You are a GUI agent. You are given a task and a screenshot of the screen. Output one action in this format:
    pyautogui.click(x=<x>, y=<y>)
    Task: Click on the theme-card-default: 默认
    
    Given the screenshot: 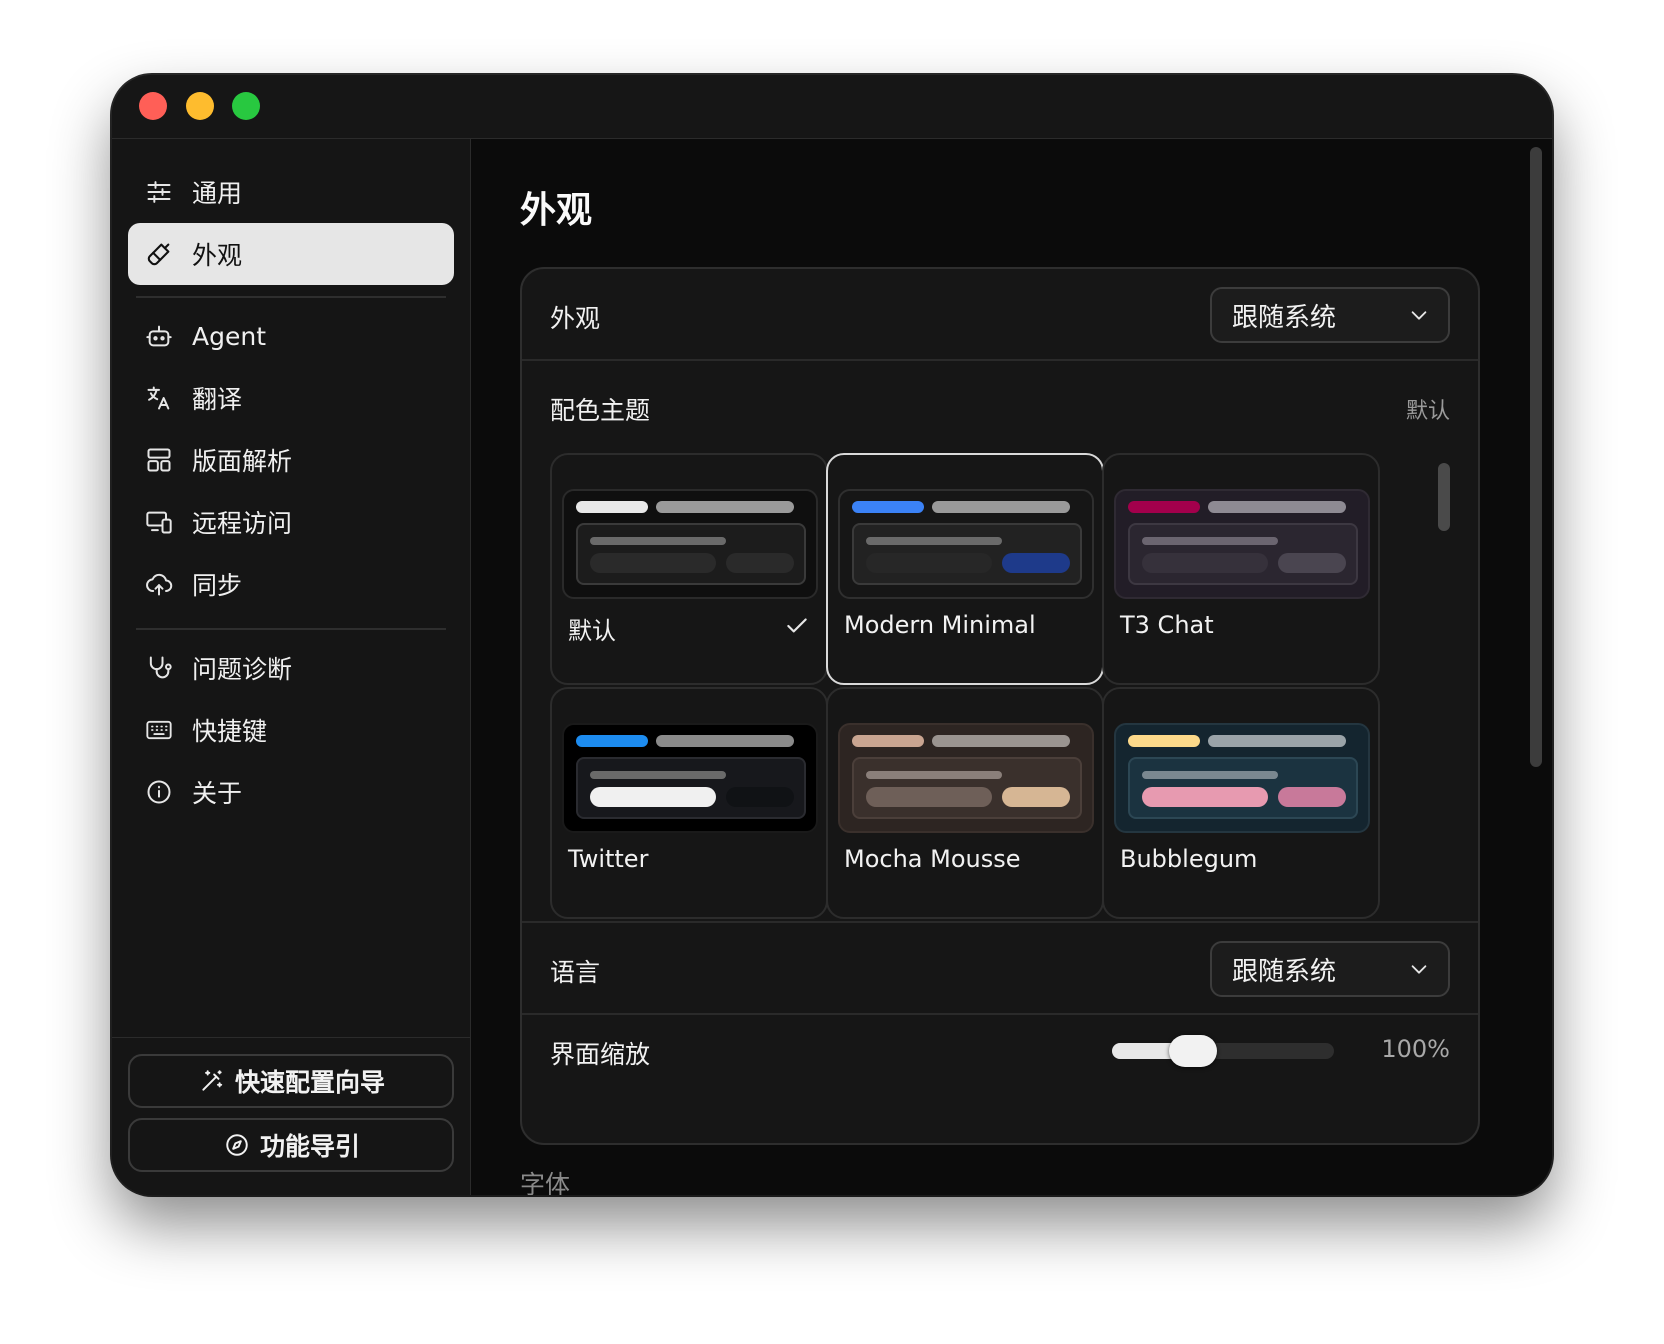 What is the action you would take?
    pyautogui.click(x=689, y=569)
    